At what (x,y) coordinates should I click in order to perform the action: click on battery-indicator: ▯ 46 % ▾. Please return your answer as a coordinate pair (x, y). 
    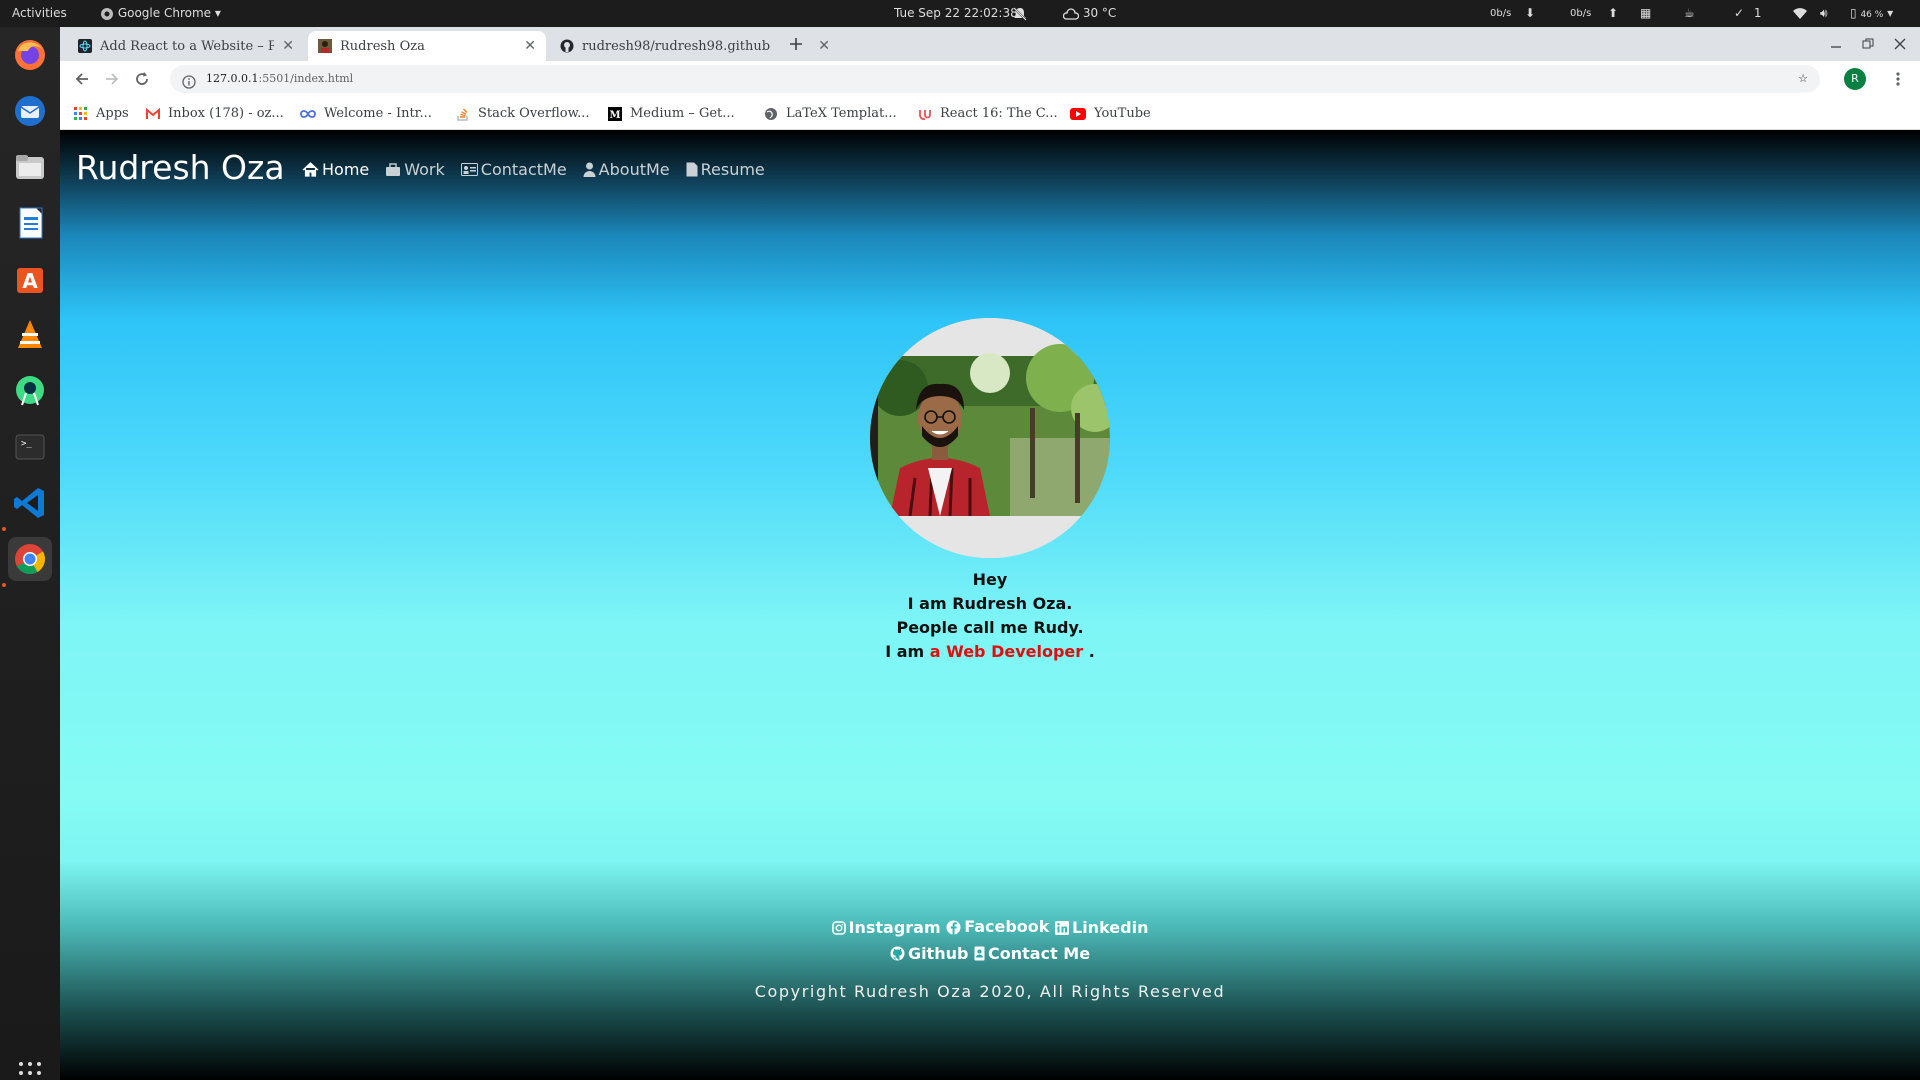
    Looking at the image, I should click on (1871, 13).